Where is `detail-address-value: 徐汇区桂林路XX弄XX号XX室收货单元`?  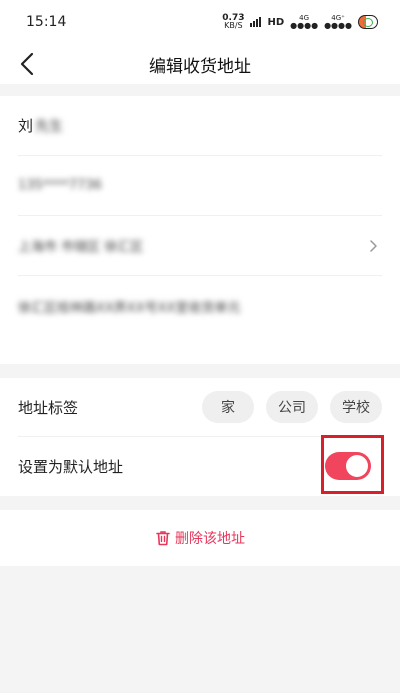
detail-address-value: 徐汇区桂林路XX弄XX号XX室收货单元 is located at coordinates (129, 308).